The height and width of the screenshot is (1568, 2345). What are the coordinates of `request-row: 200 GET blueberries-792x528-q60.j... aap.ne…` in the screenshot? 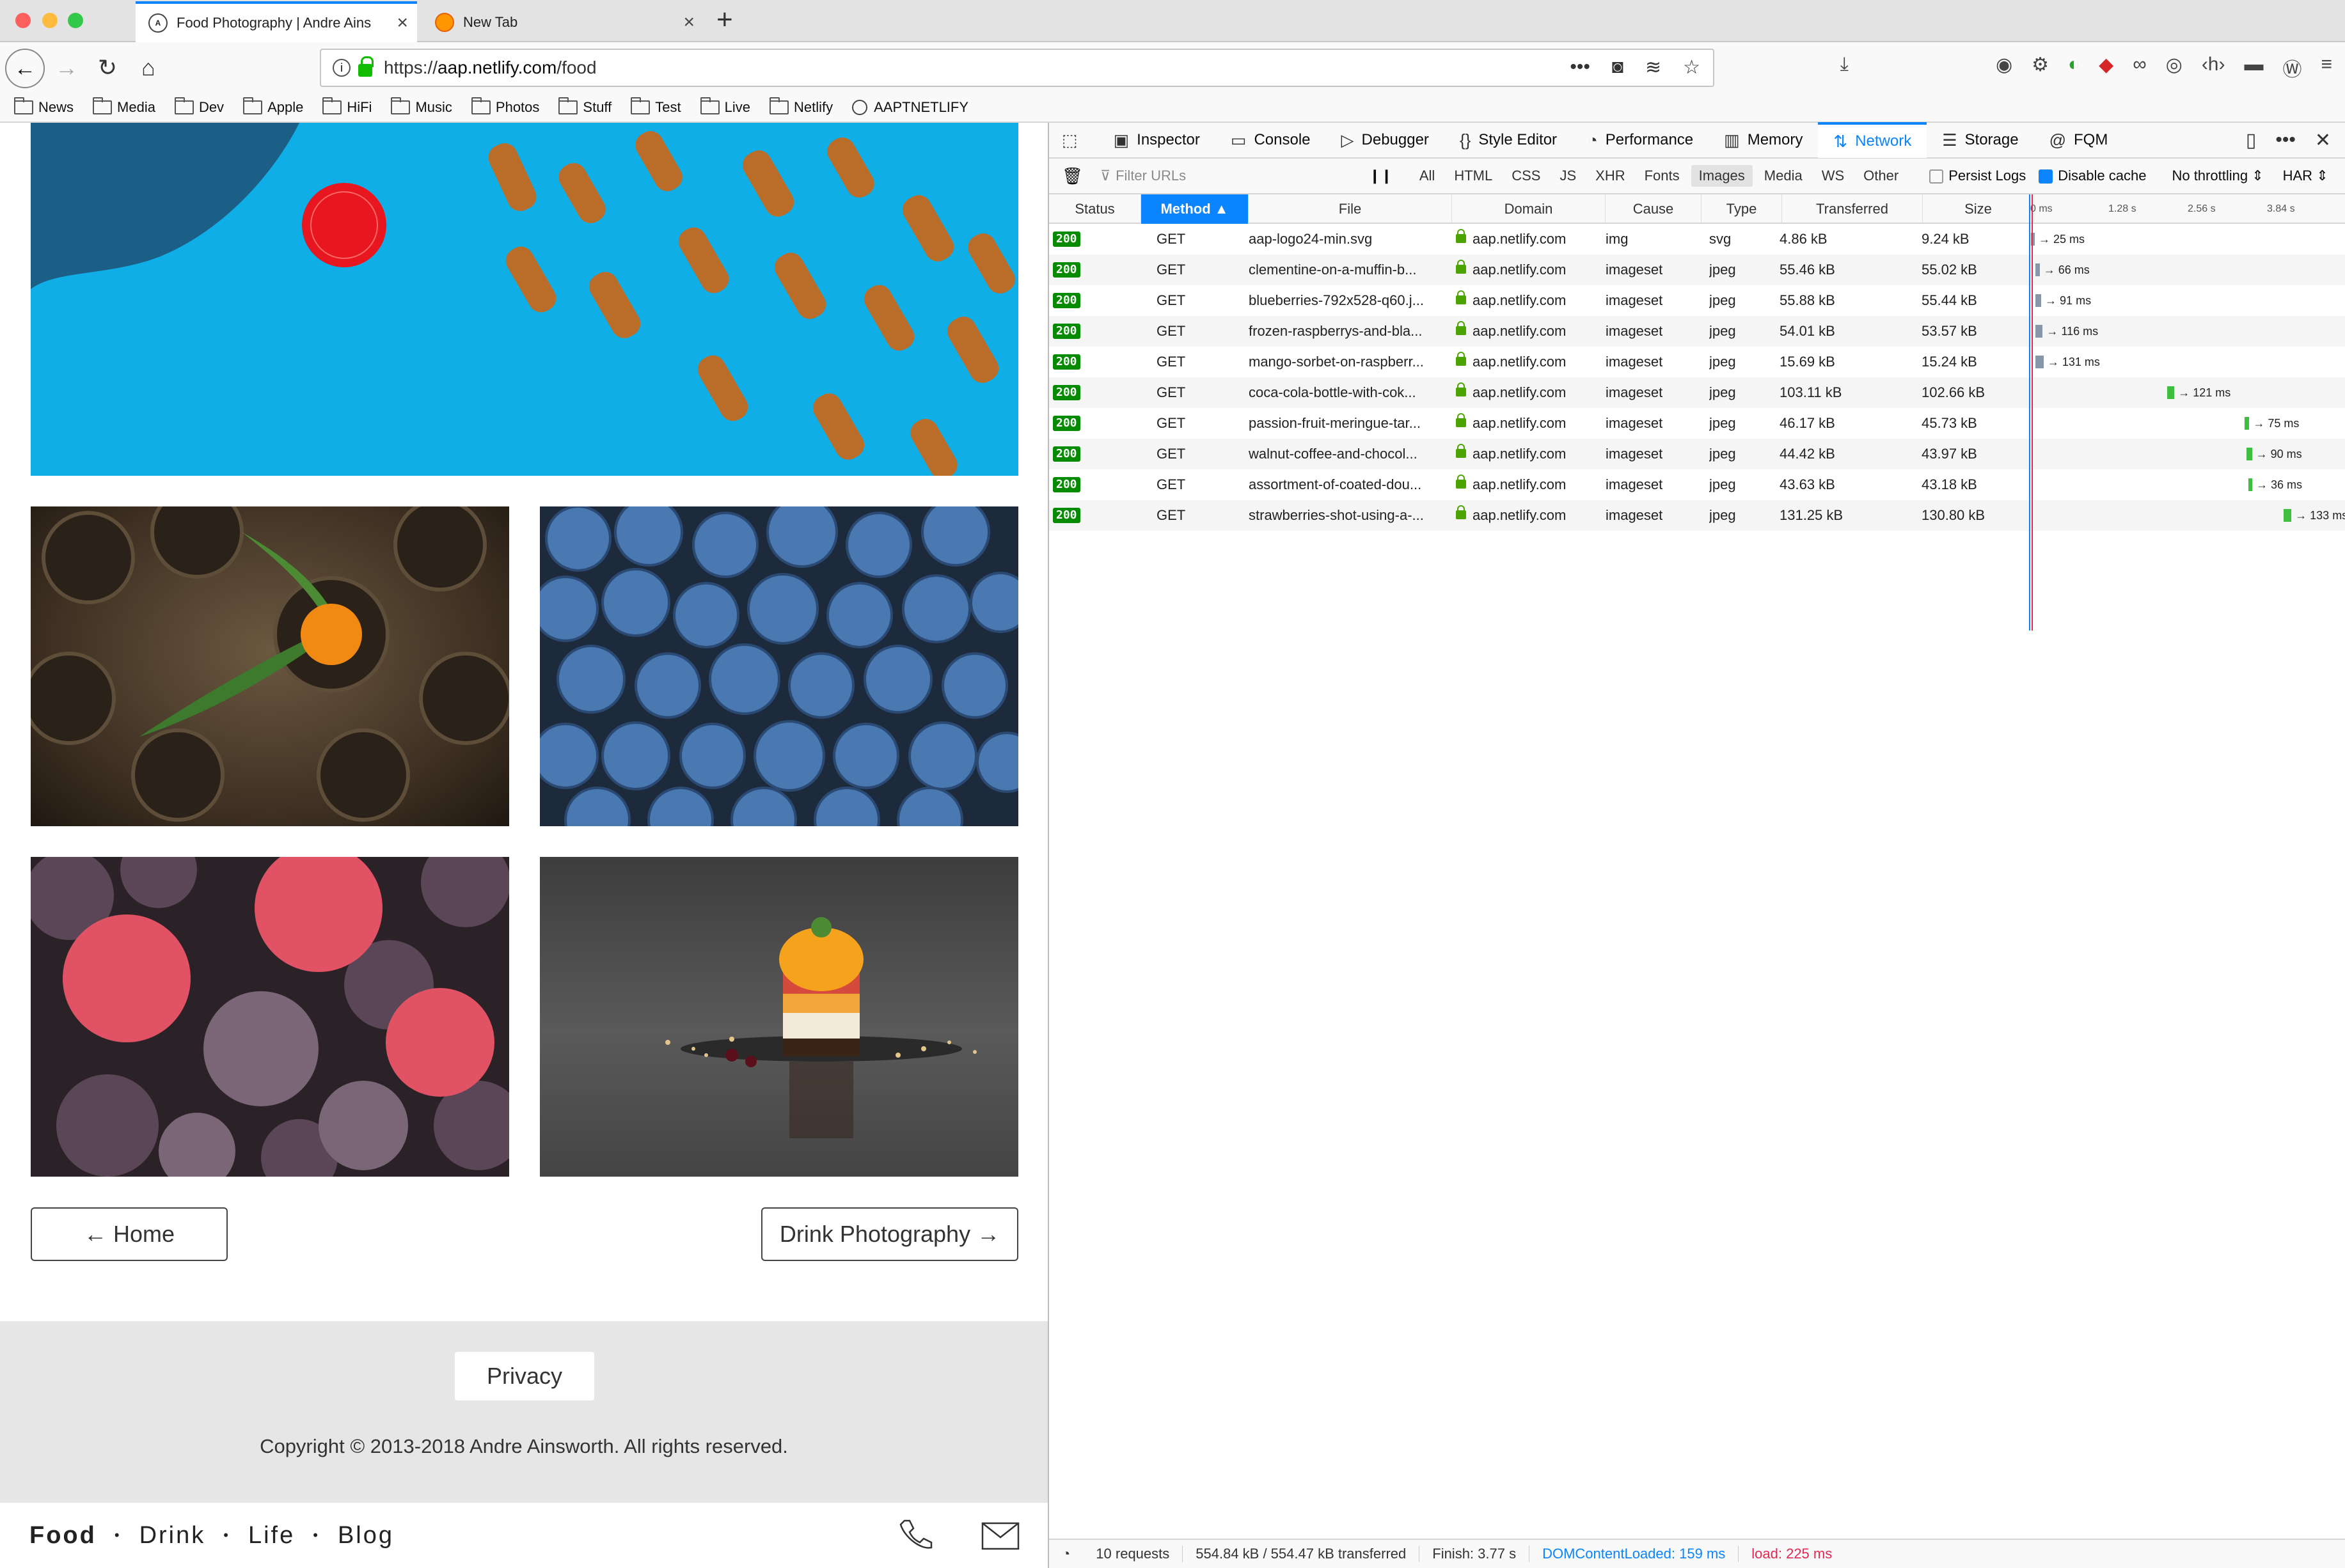 It's located at (1697, 300).